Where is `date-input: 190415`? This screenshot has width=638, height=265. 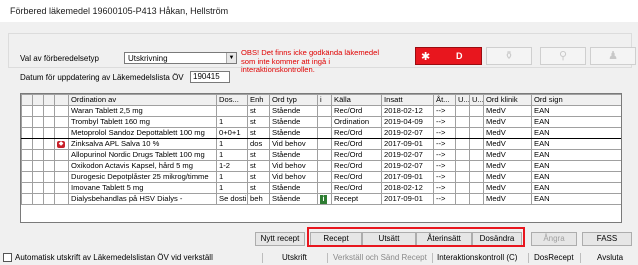 date-input: 190415 is located at coordinates (210, 77).